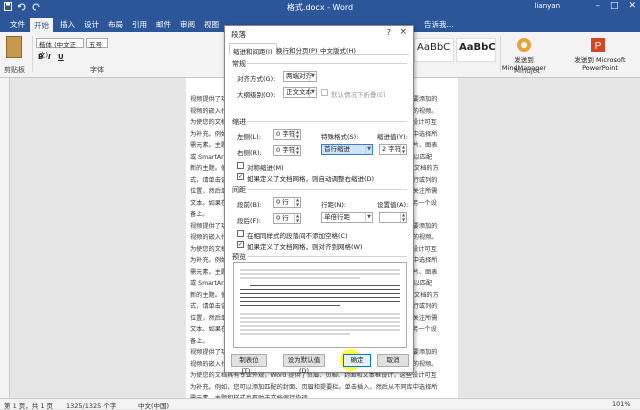  What do you see at coordinates (300, 92) in the screenshot?
I see `outline-level-select: 正文文本 ▼` at bounding box center [300, 92].